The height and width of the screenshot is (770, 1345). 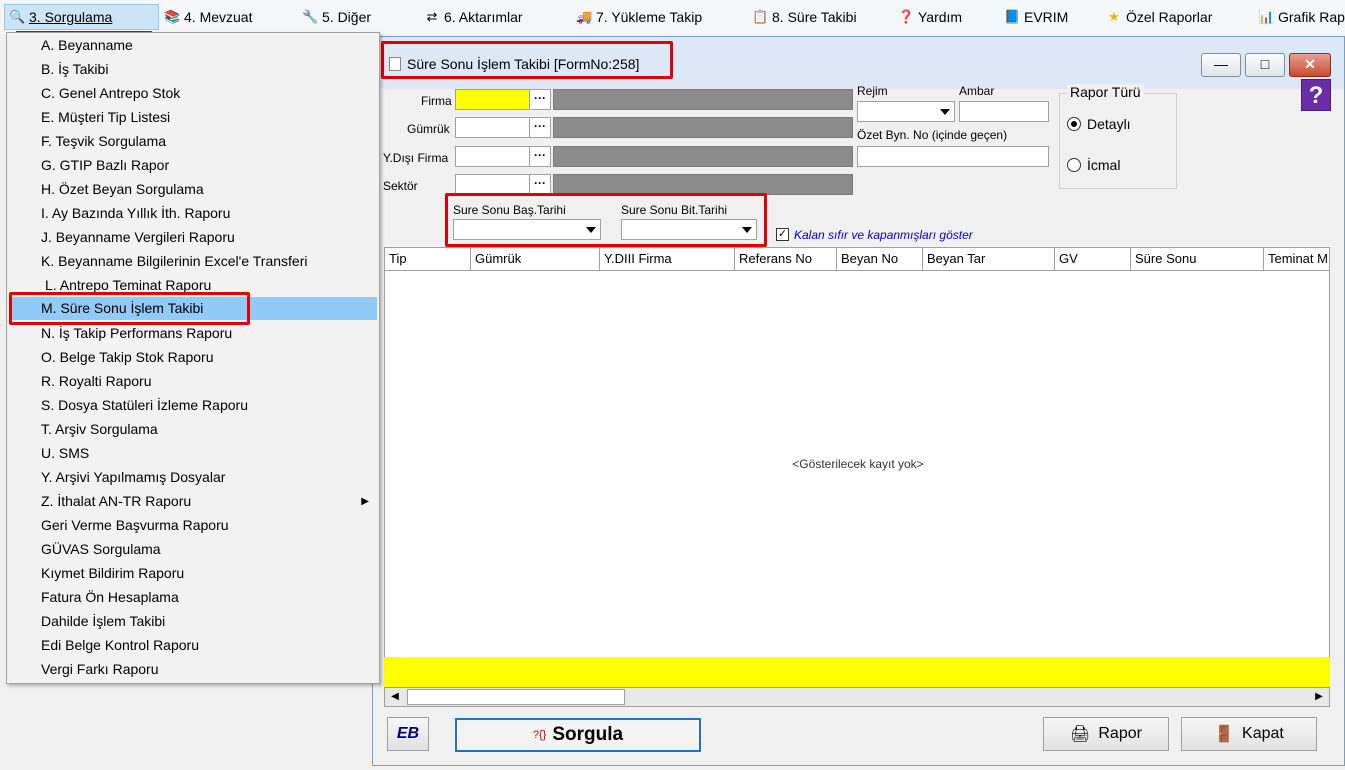 What do you see at coordinates (1301, 17) in the screenshot?
I see `menu-grafik-rap: 📊 Grafik Rap` at bounding box center [1301, 17].